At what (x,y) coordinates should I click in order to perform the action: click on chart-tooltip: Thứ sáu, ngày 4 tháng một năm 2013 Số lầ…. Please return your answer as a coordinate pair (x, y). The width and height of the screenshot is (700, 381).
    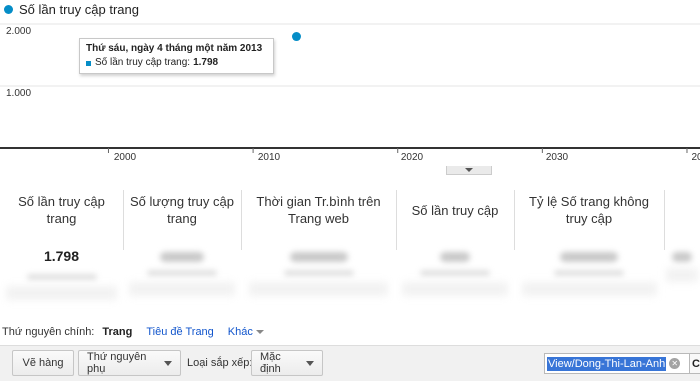
    Looking at the image, I should click on (176, 56).